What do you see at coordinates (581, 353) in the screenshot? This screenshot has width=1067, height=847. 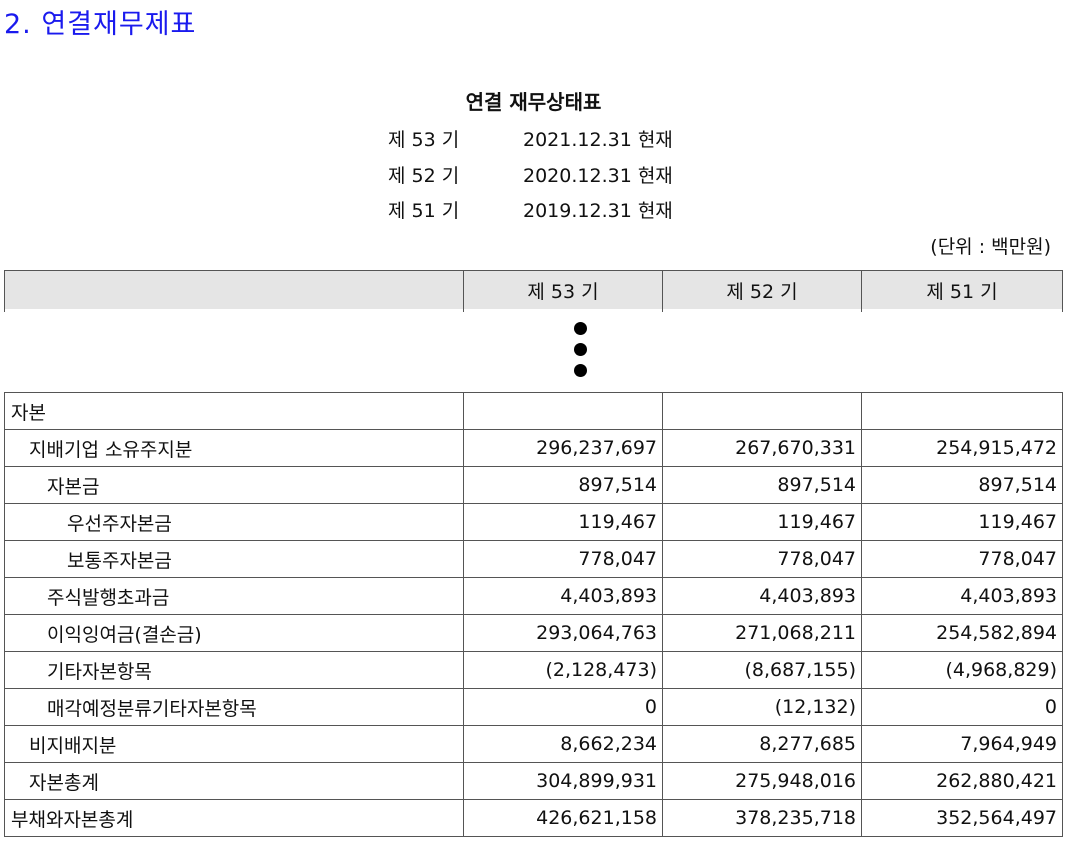 I see `vertical-ellipsis-icon` at bounding box center [581, 353].